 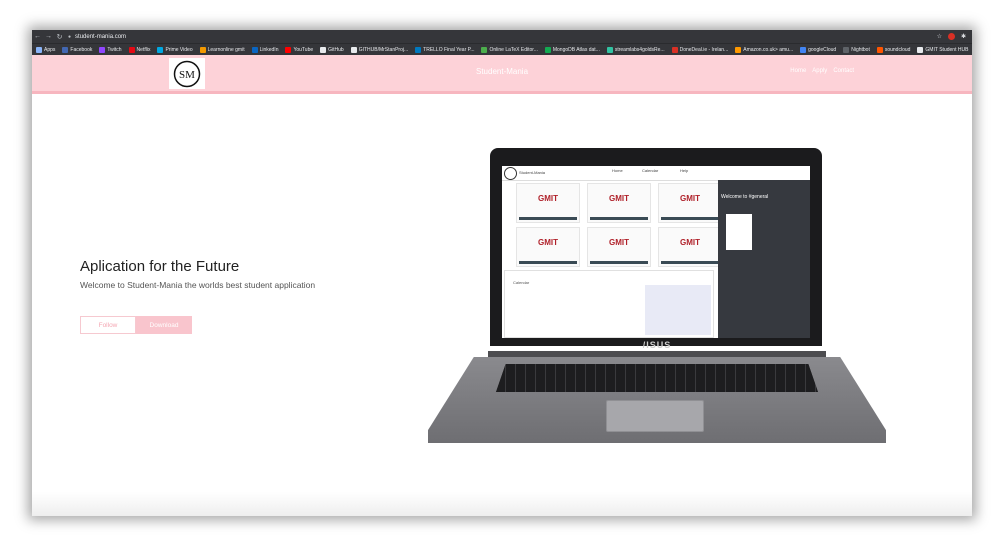 What do you see at coordinates (226, 50) in the screenshot?
I see `bookmark-label: Learnonline gmit` at bounding box center [226, 50].